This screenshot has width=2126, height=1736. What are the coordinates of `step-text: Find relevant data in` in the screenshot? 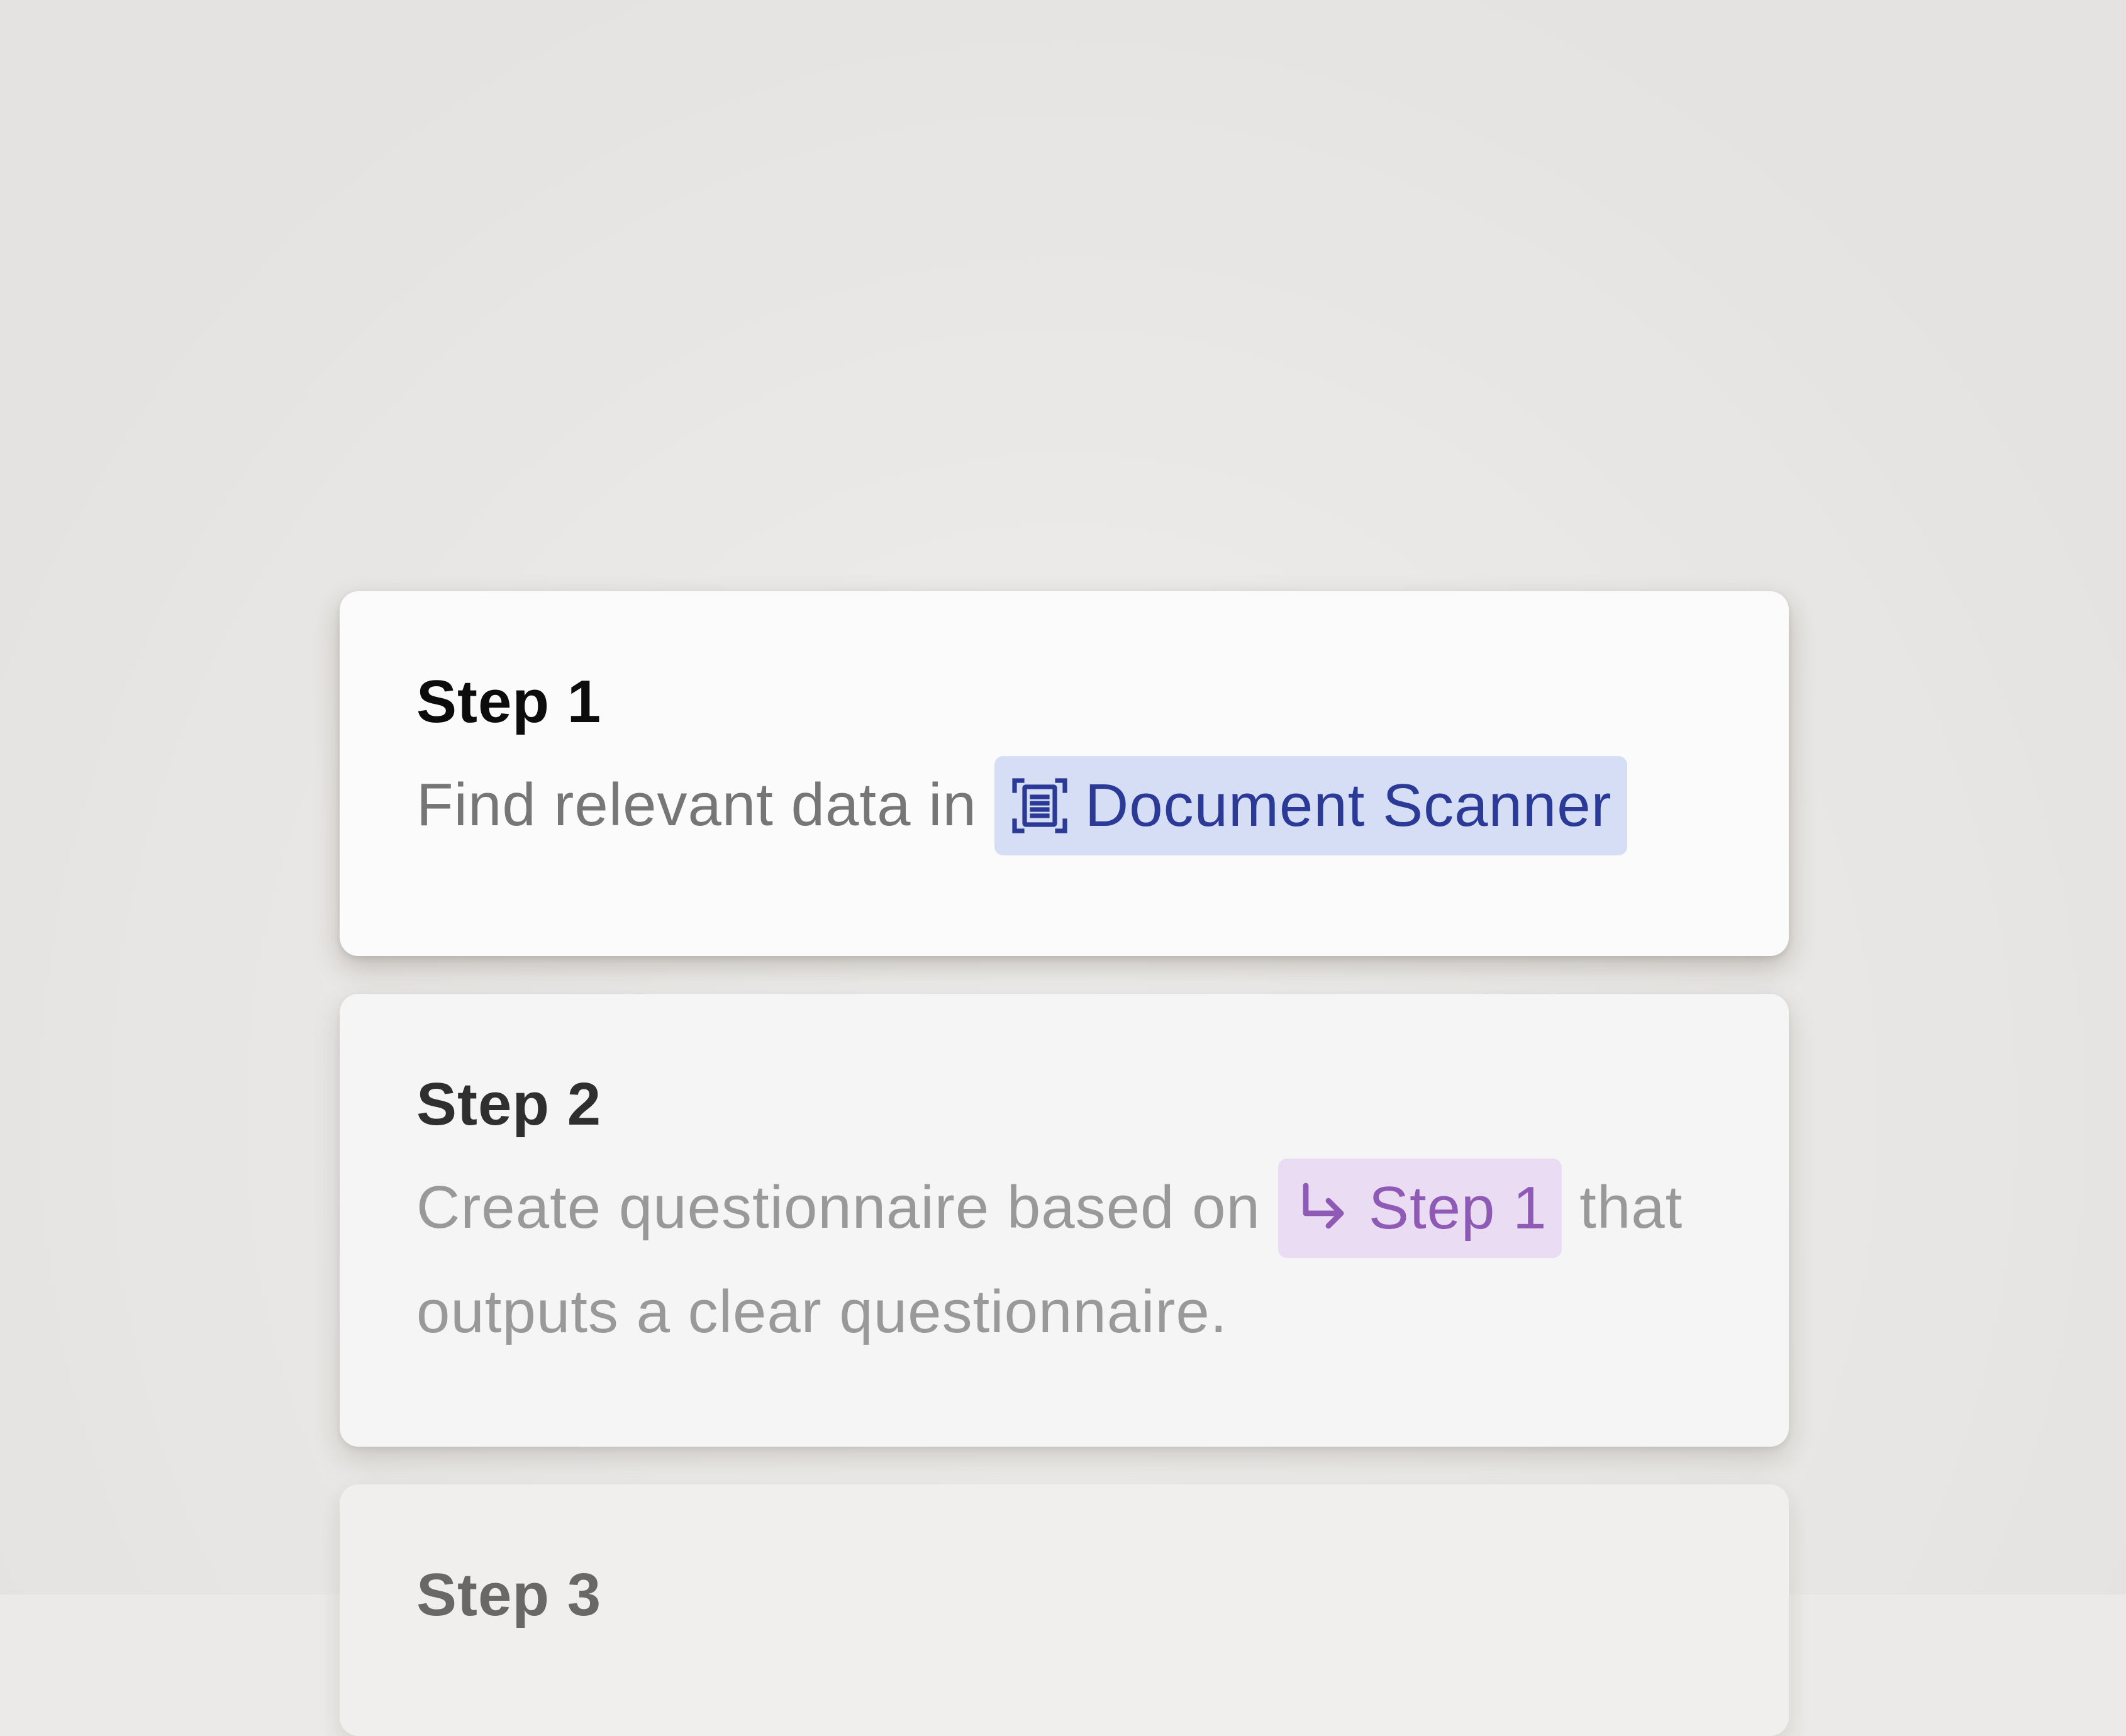 It's located at (696, 805).